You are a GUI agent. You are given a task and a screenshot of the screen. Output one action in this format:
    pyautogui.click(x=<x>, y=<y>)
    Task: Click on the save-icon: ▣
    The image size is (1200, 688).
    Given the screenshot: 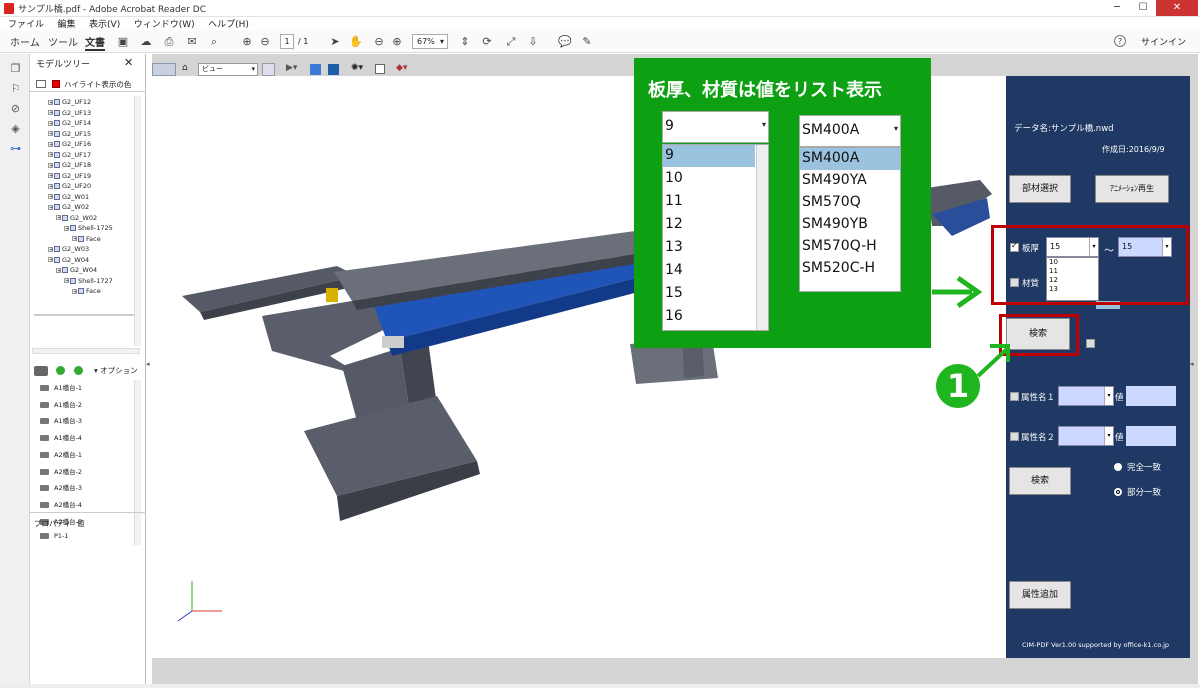 What is the action you would take?
    pyautogui.click(x=123, y=42)
    